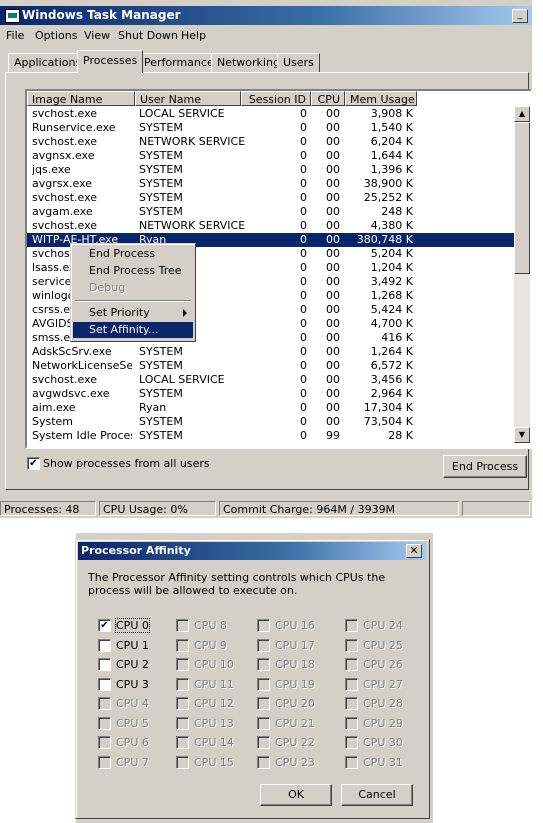 This screenshot has height=823, width=543. I want to click on process-row: svchost.exe LOCAL SERVICE 0 00 3,908 K, so click(272, 114).